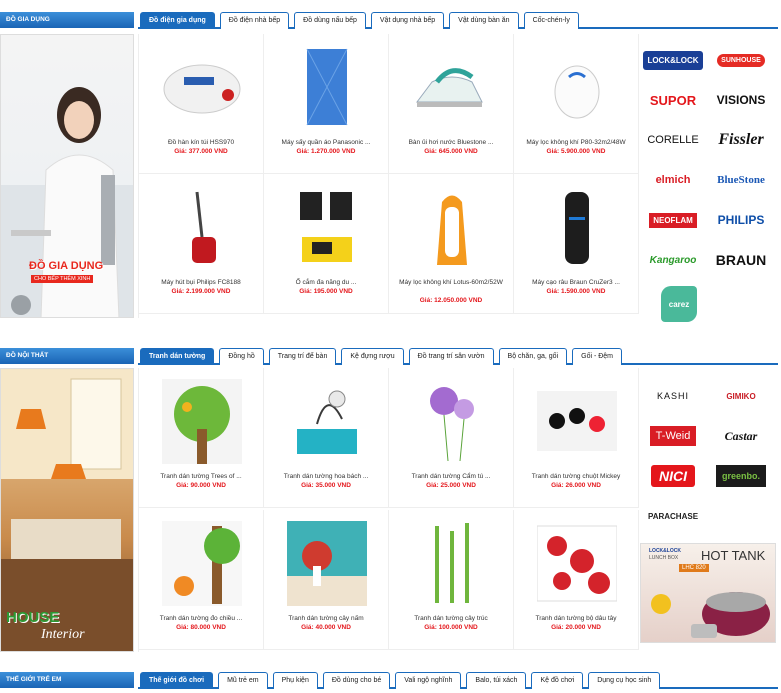 This screenshot has width=781, height=693. Describe the element at coordinates (576, 476) in the screenshot. I see `product-name: Tranh dán tường chuột Mickey` at that location.